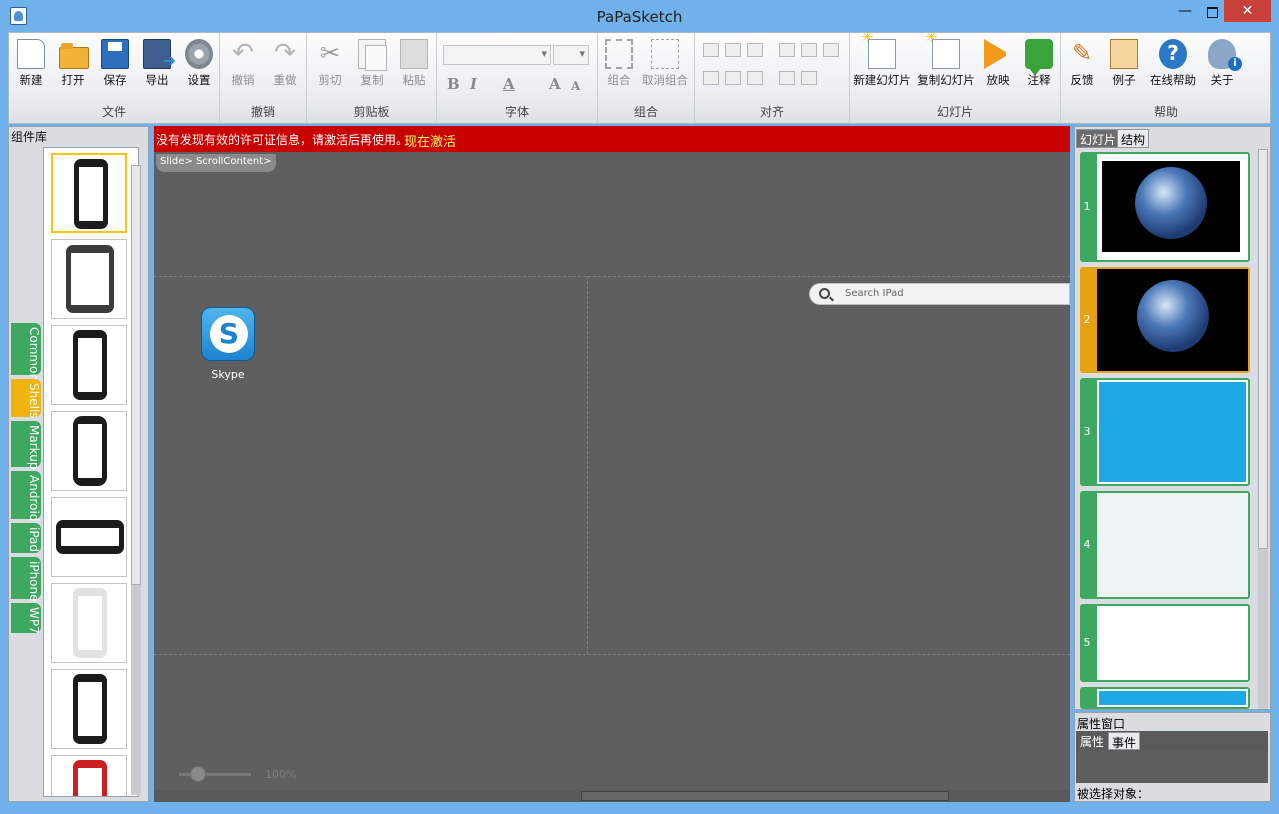 The height and width of the screenshot is (814, 1279). What do you see at coordinates (874, 293) in the screenshot?
I see `search-placeholder: Search IPad` at bounding box center [874, 293].